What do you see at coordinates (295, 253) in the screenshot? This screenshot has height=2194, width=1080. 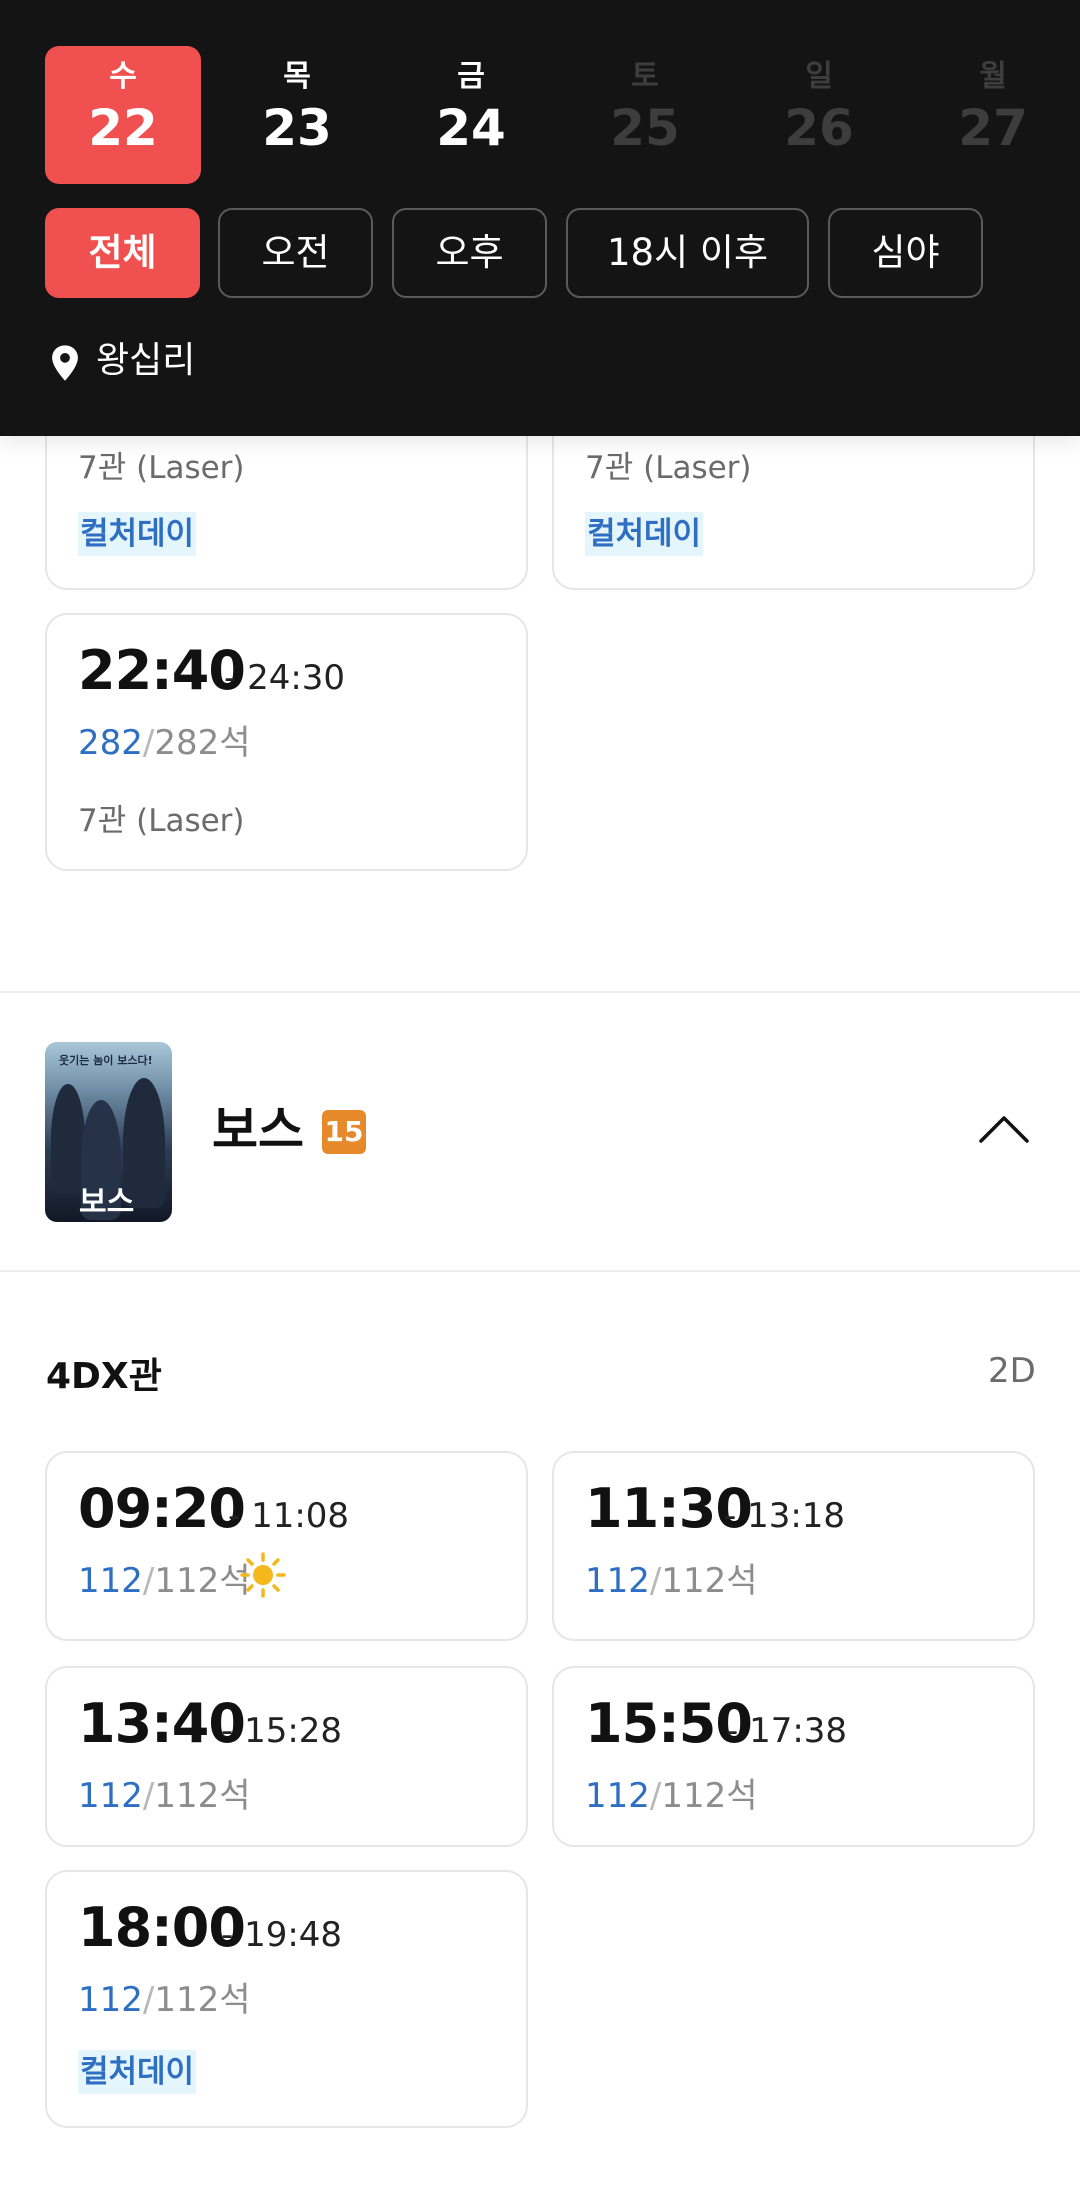 I see `filter-morning-chip: 오전` at bounding box center [295, 253].